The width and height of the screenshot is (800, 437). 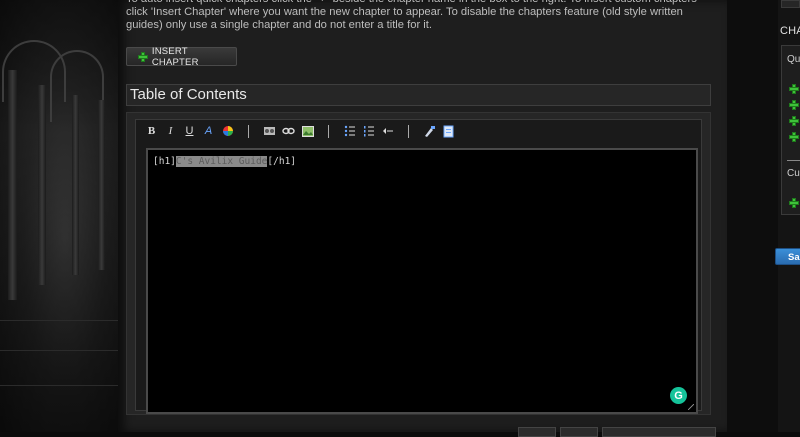 What do you see at coordinates (151, 131) in the screenshot?
I see `bold-icon: B` at bounding box center [151, 131].